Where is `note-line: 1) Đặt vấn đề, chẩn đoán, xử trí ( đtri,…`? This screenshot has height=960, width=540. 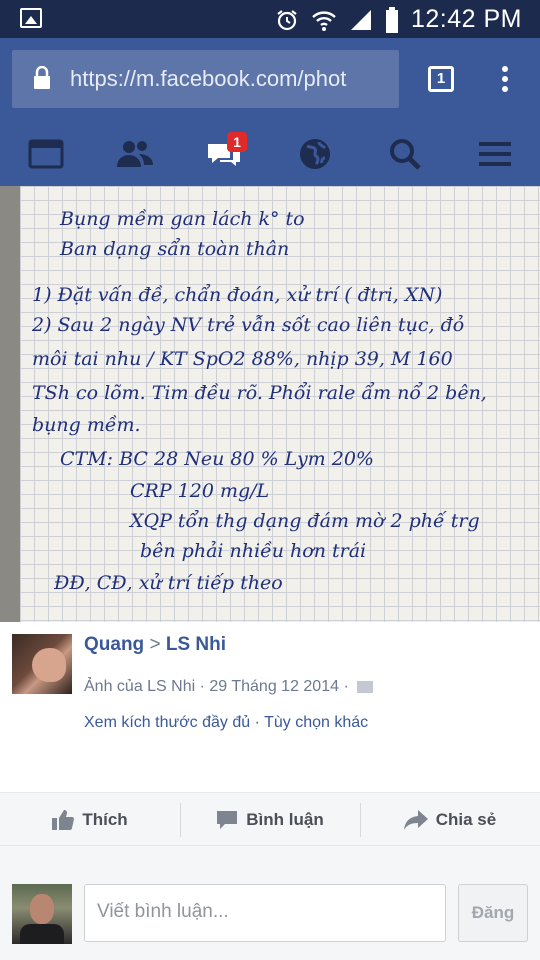
note-line: 1) Đặt vấn đề, chẩn đoán, xử trí ( đtri,… is located at coordinates (237, 295).